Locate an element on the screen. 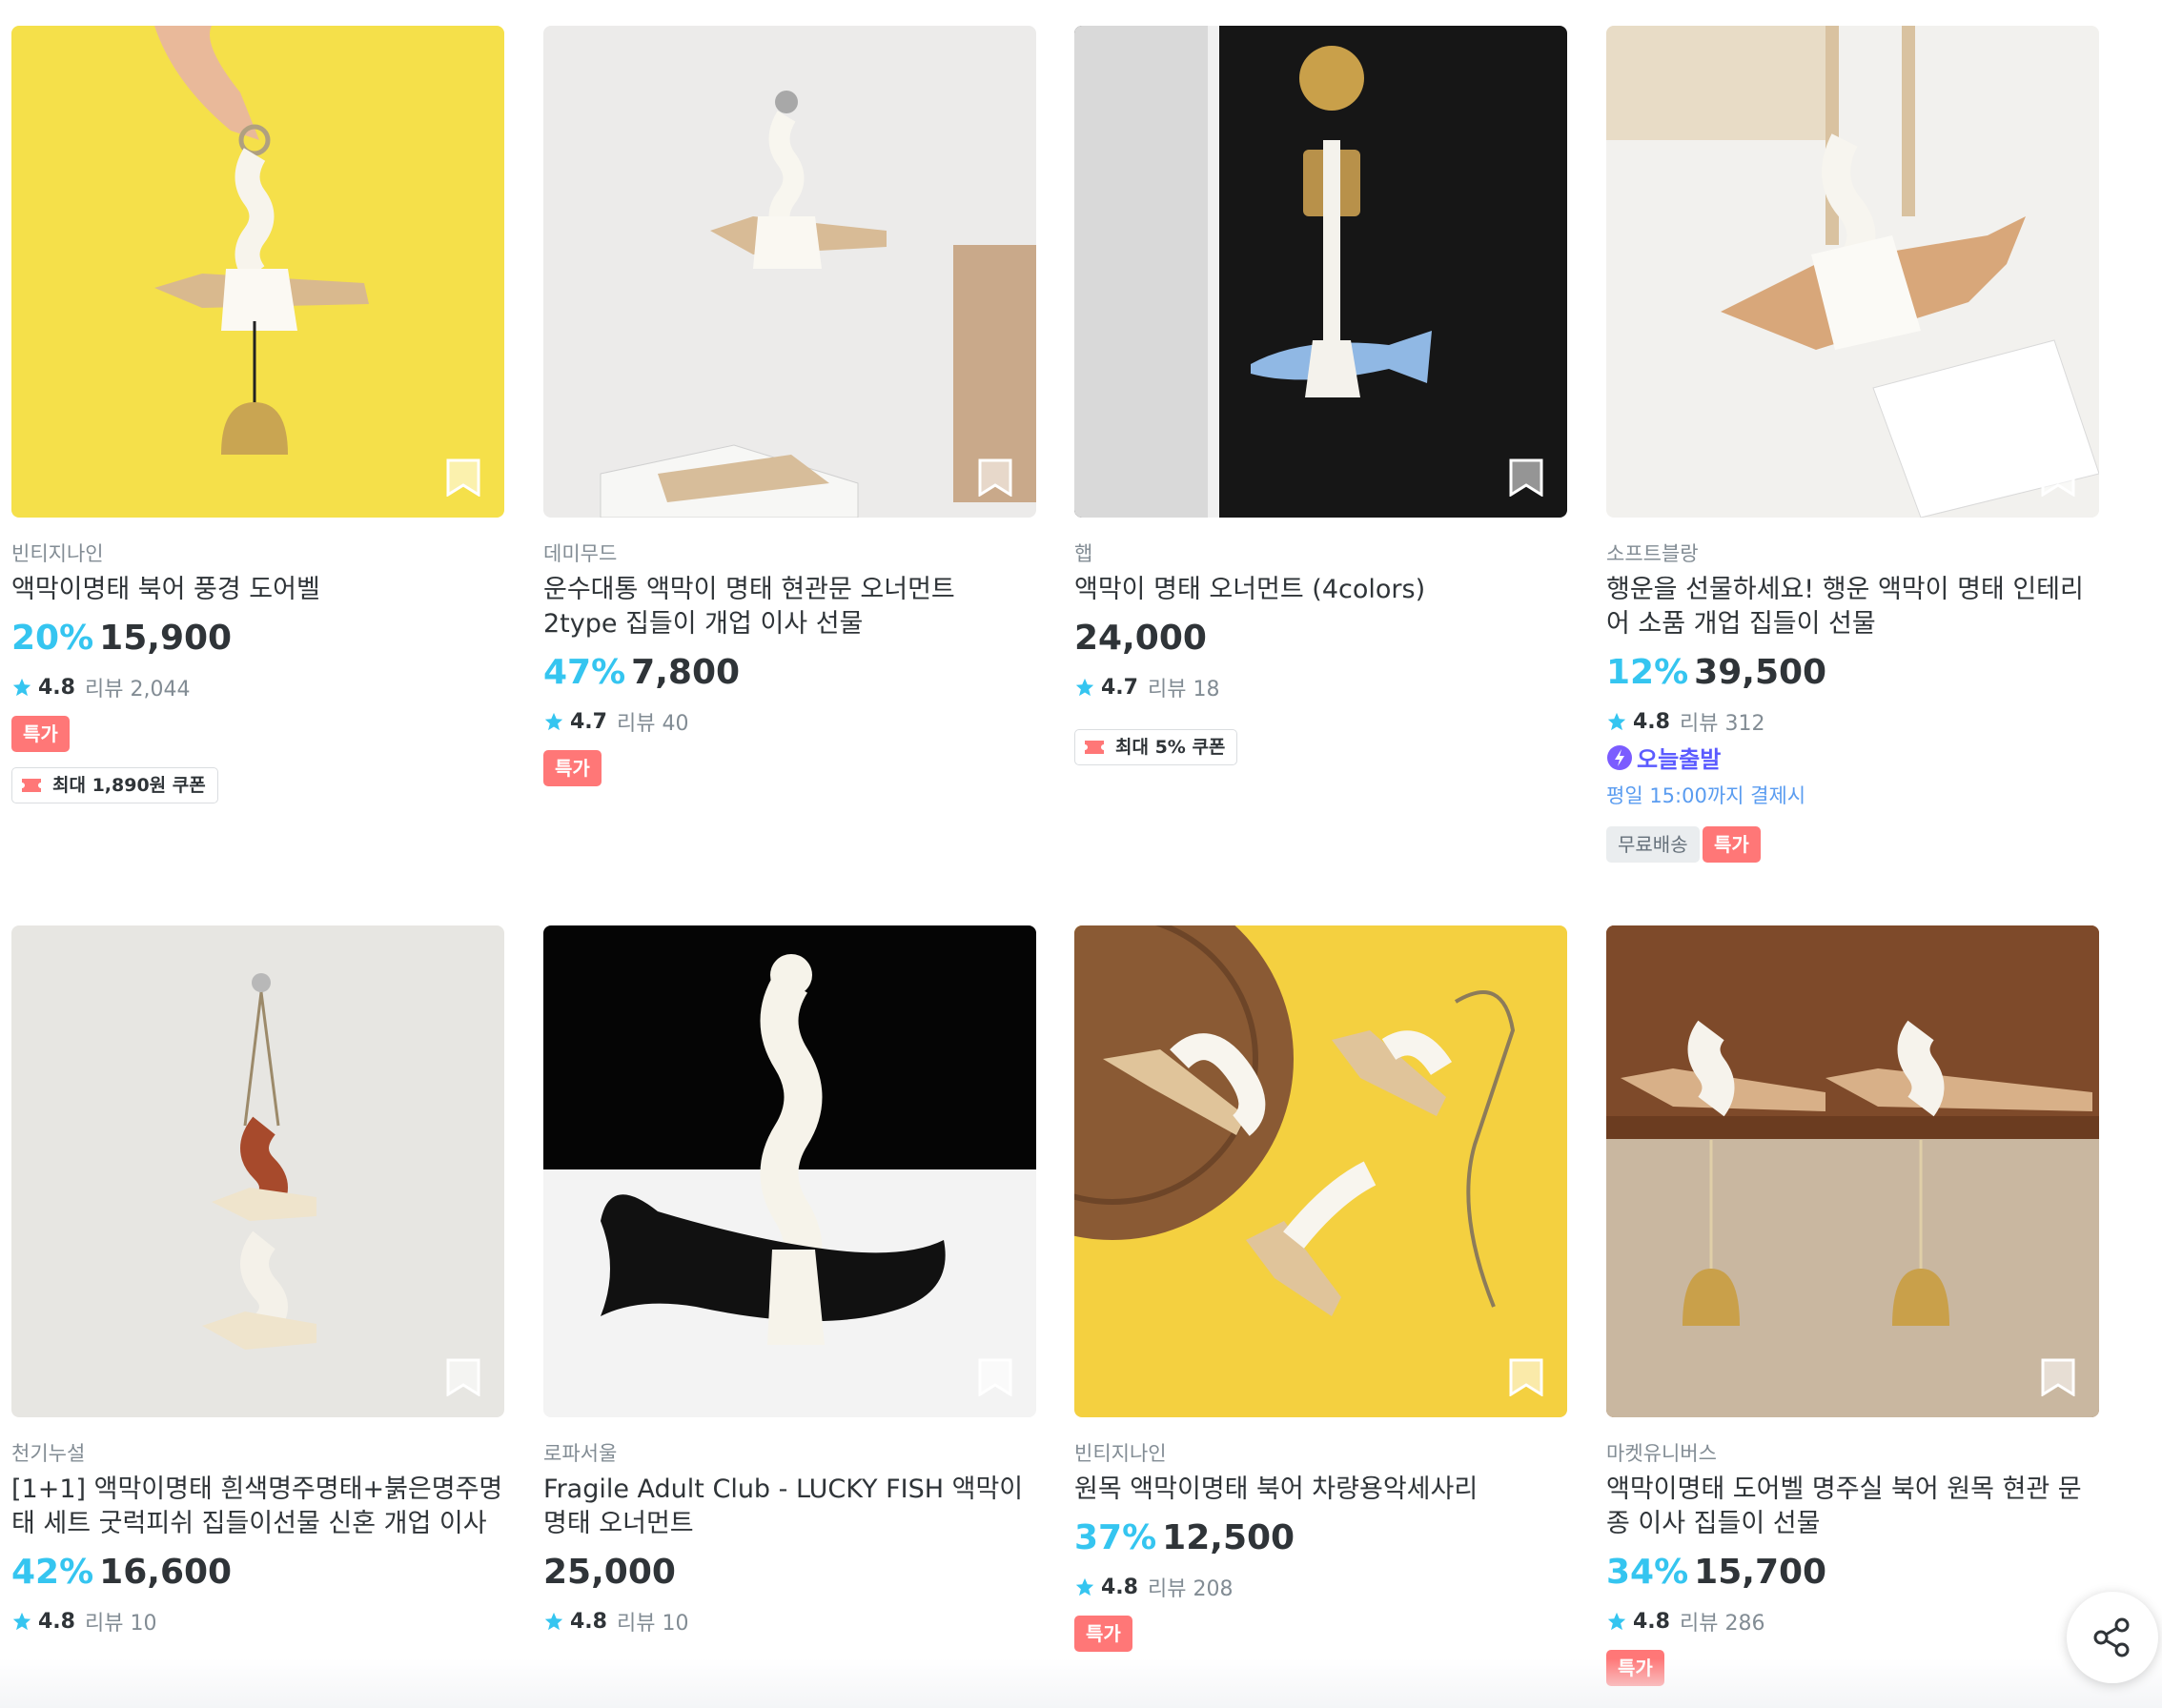  rating-score: 4.7 is located at coordinates (588, 722).